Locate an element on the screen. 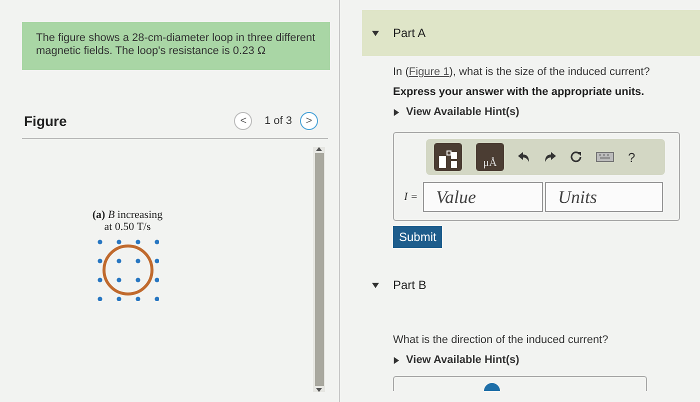 This screenshot has width=700, height=402. reset-icon is located at coordinates (576, 157).